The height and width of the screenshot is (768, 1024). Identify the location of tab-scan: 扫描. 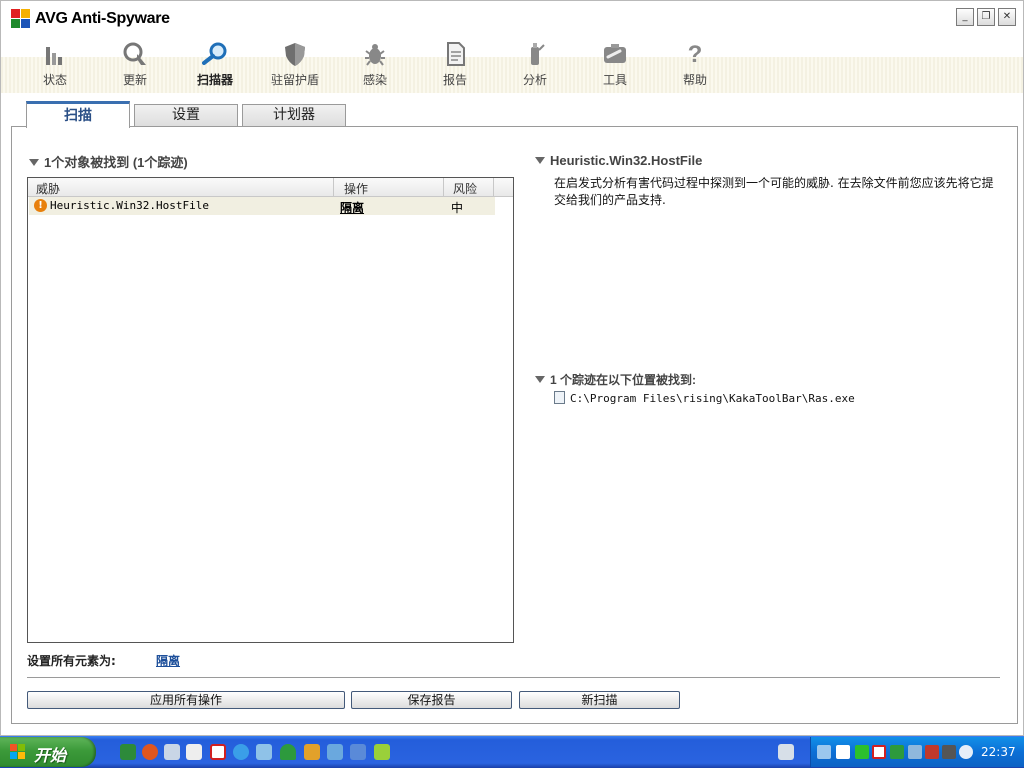
(78, 114).